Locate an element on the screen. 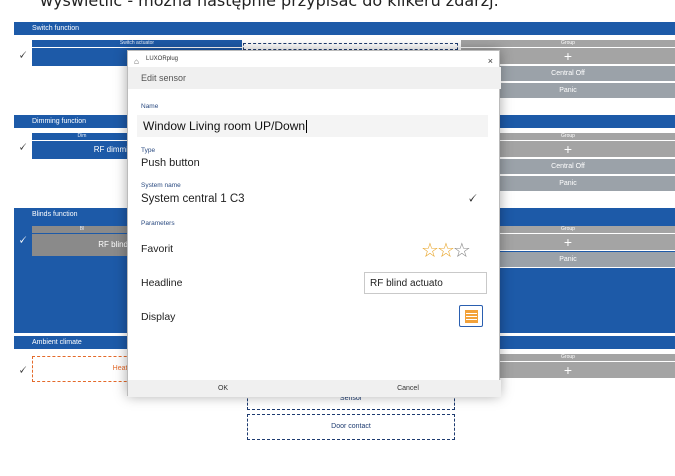 Image resolution: width=675 pixels, height=476 pixels. dialog-header: Edit sensor is located at coordinates (314, 78).